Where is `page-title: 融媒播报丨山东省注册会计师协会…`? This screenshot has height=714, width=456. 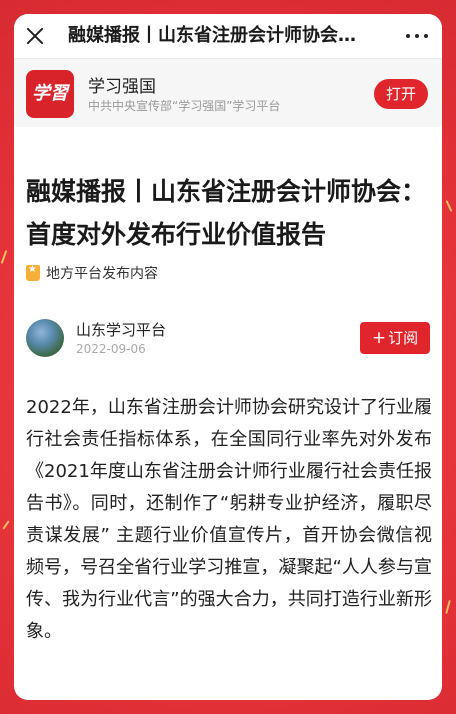 page-title: 融媒播报丨山东省注册会计师协会… is located at coordinates (212, 35).